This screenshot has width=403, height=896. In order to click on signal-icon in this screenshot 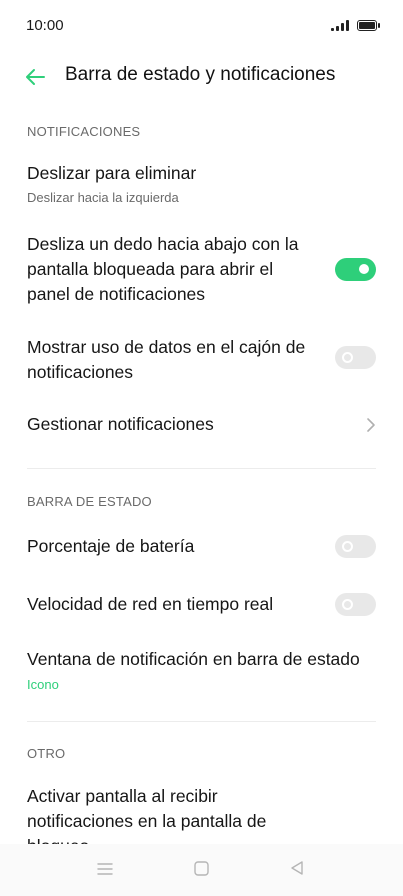, I will do `click(340, 25)`.